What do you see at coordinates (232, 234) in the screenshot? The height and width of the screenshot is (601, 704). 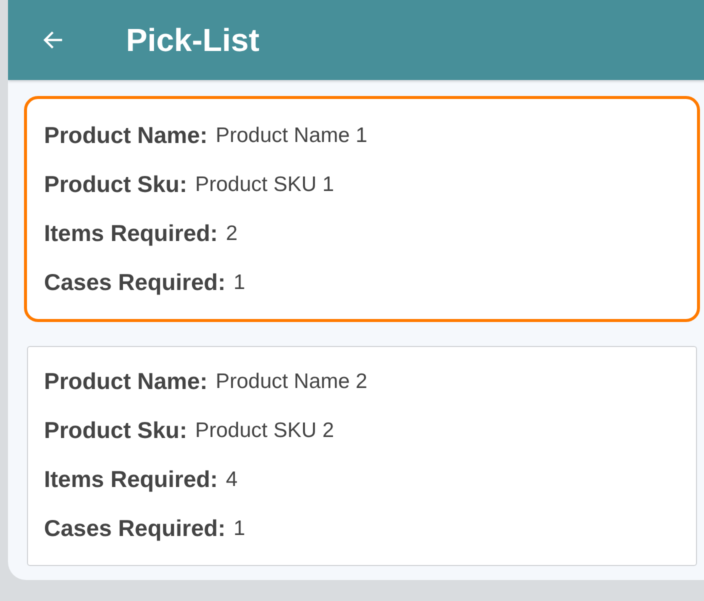 I see `field-value: 2` at bounding box center [232, 234].